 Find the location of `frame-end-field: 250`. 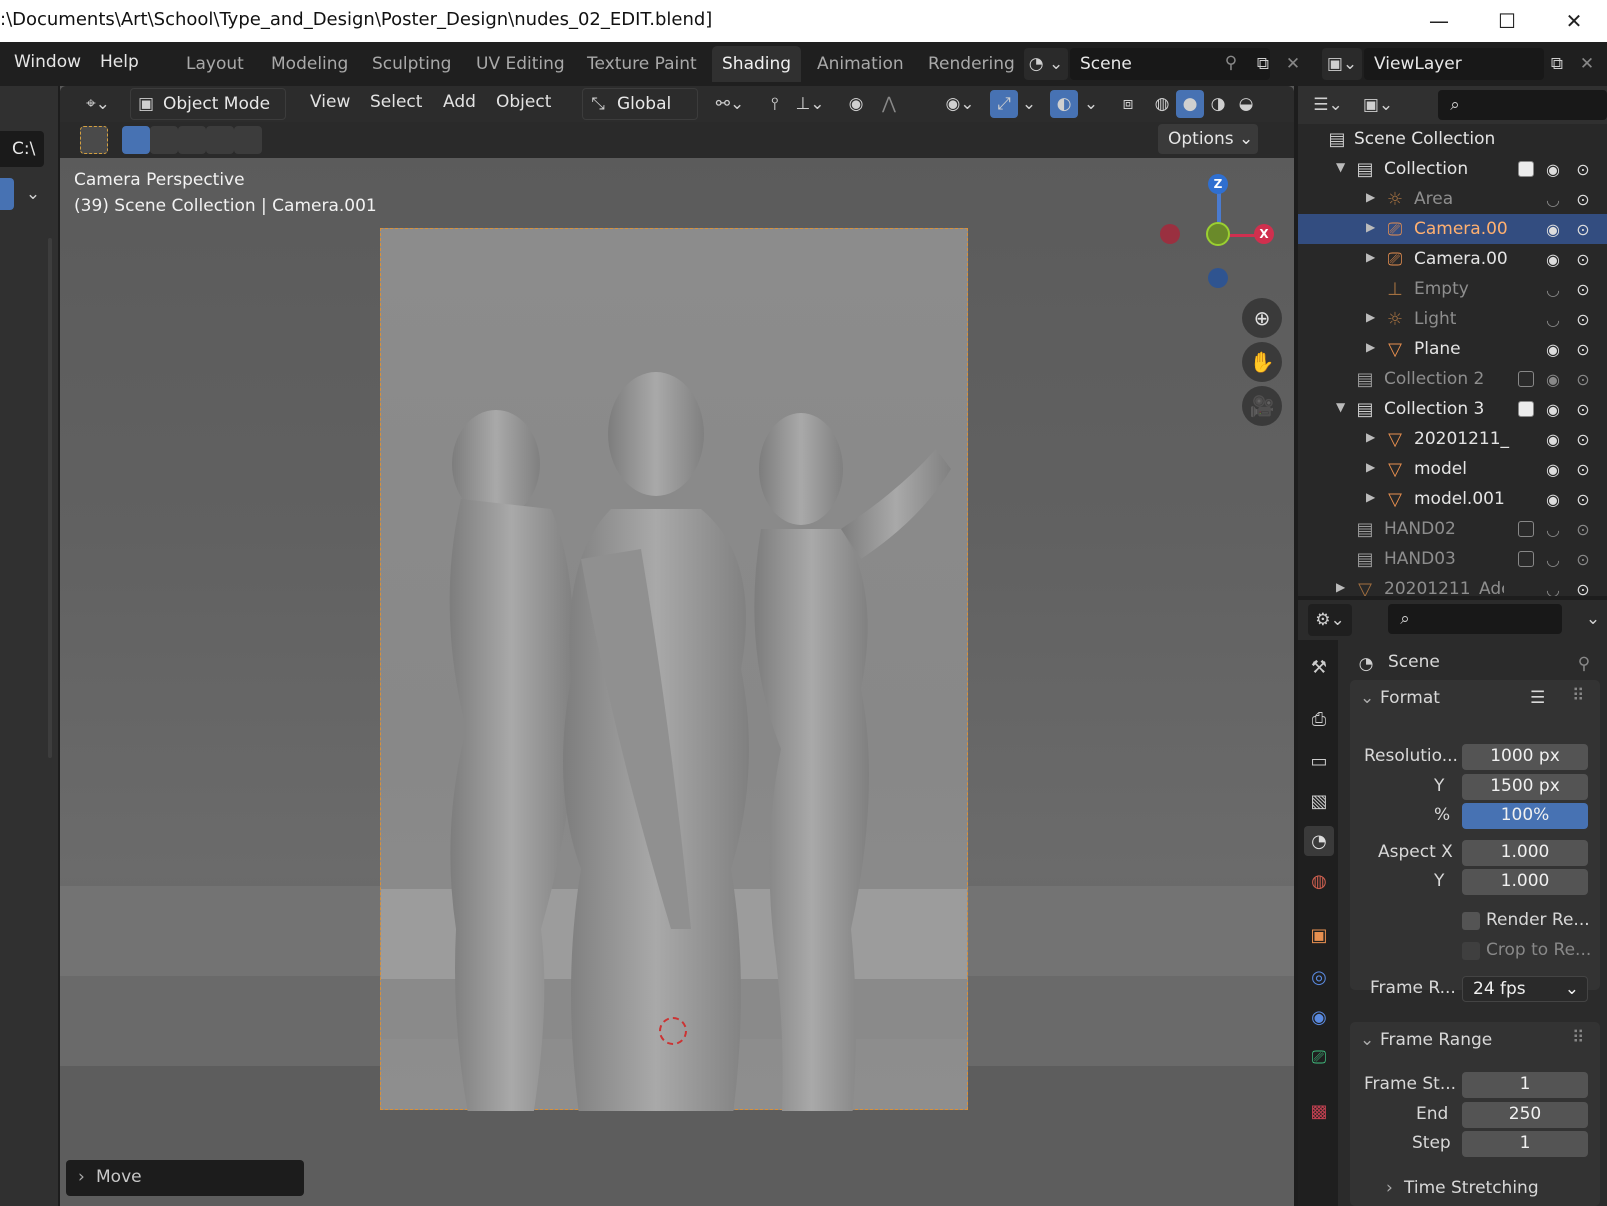

frame-end-field: 250 is located at coordinates (1525, 1115).